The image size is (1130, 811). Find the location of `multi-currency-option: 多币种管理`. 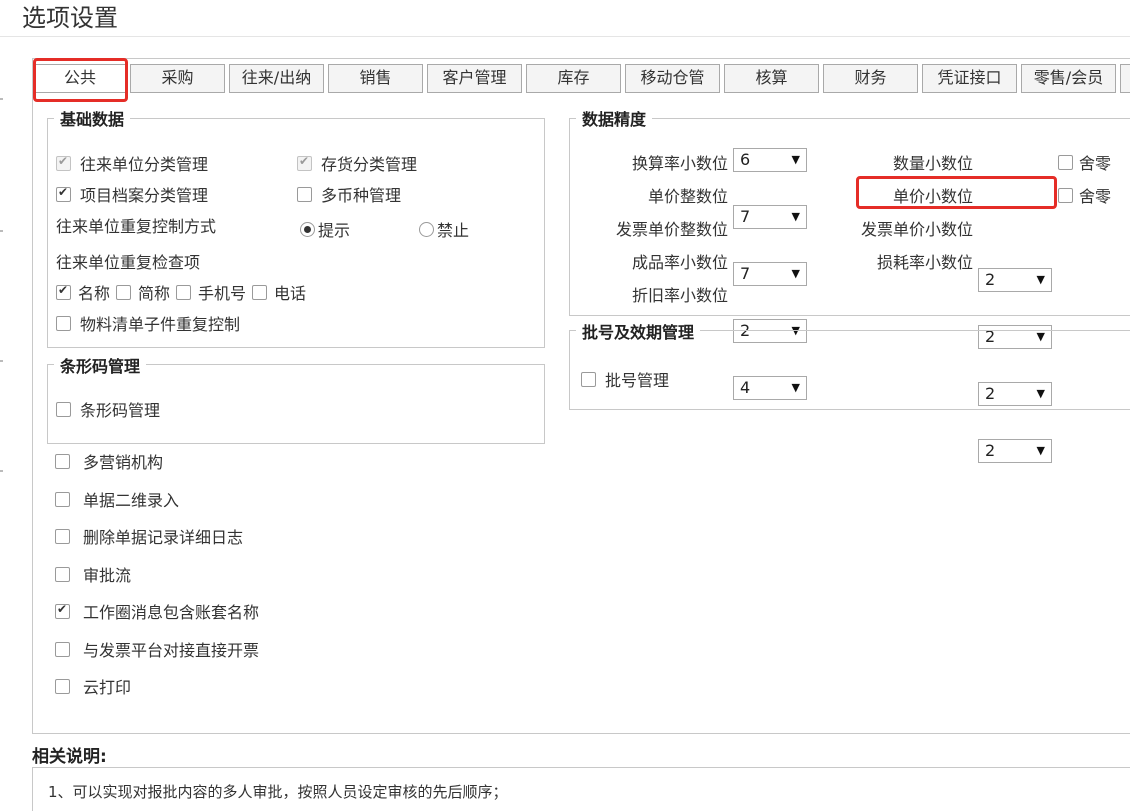

multi-currency-option: 多币种管理 is located at coordinates (349, 194).